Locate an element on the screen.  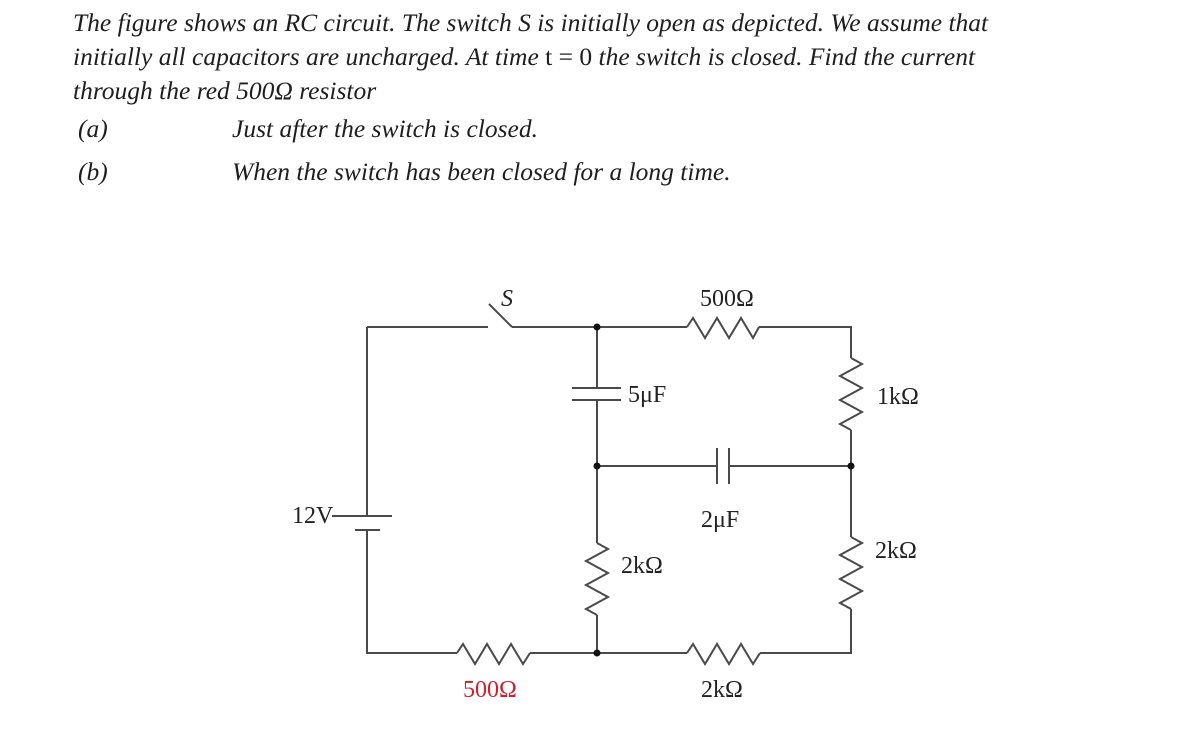
capacitor-5uf is located at coordinates (596, 394).